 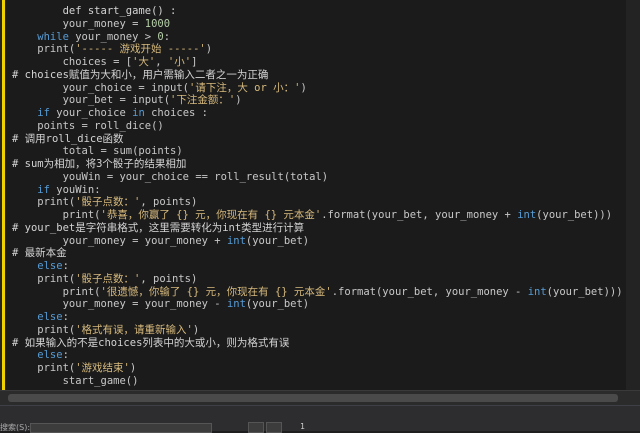 What do you see at coordinates (318, 202) in the screenshot?
I see `code-line-16: print('骰子点数：', points)` at bounding box center [318, 202].